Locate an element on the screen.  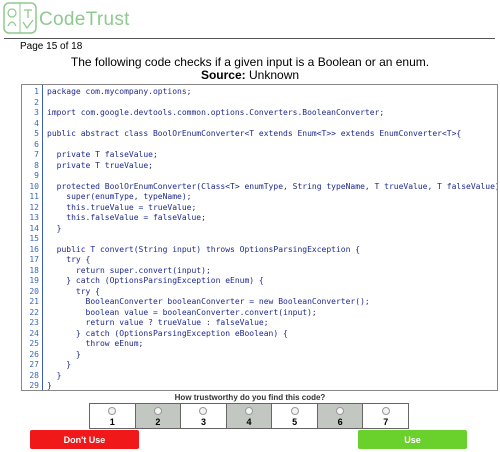
dont-use-button: Don't Use is located at coordinates (84, 439).